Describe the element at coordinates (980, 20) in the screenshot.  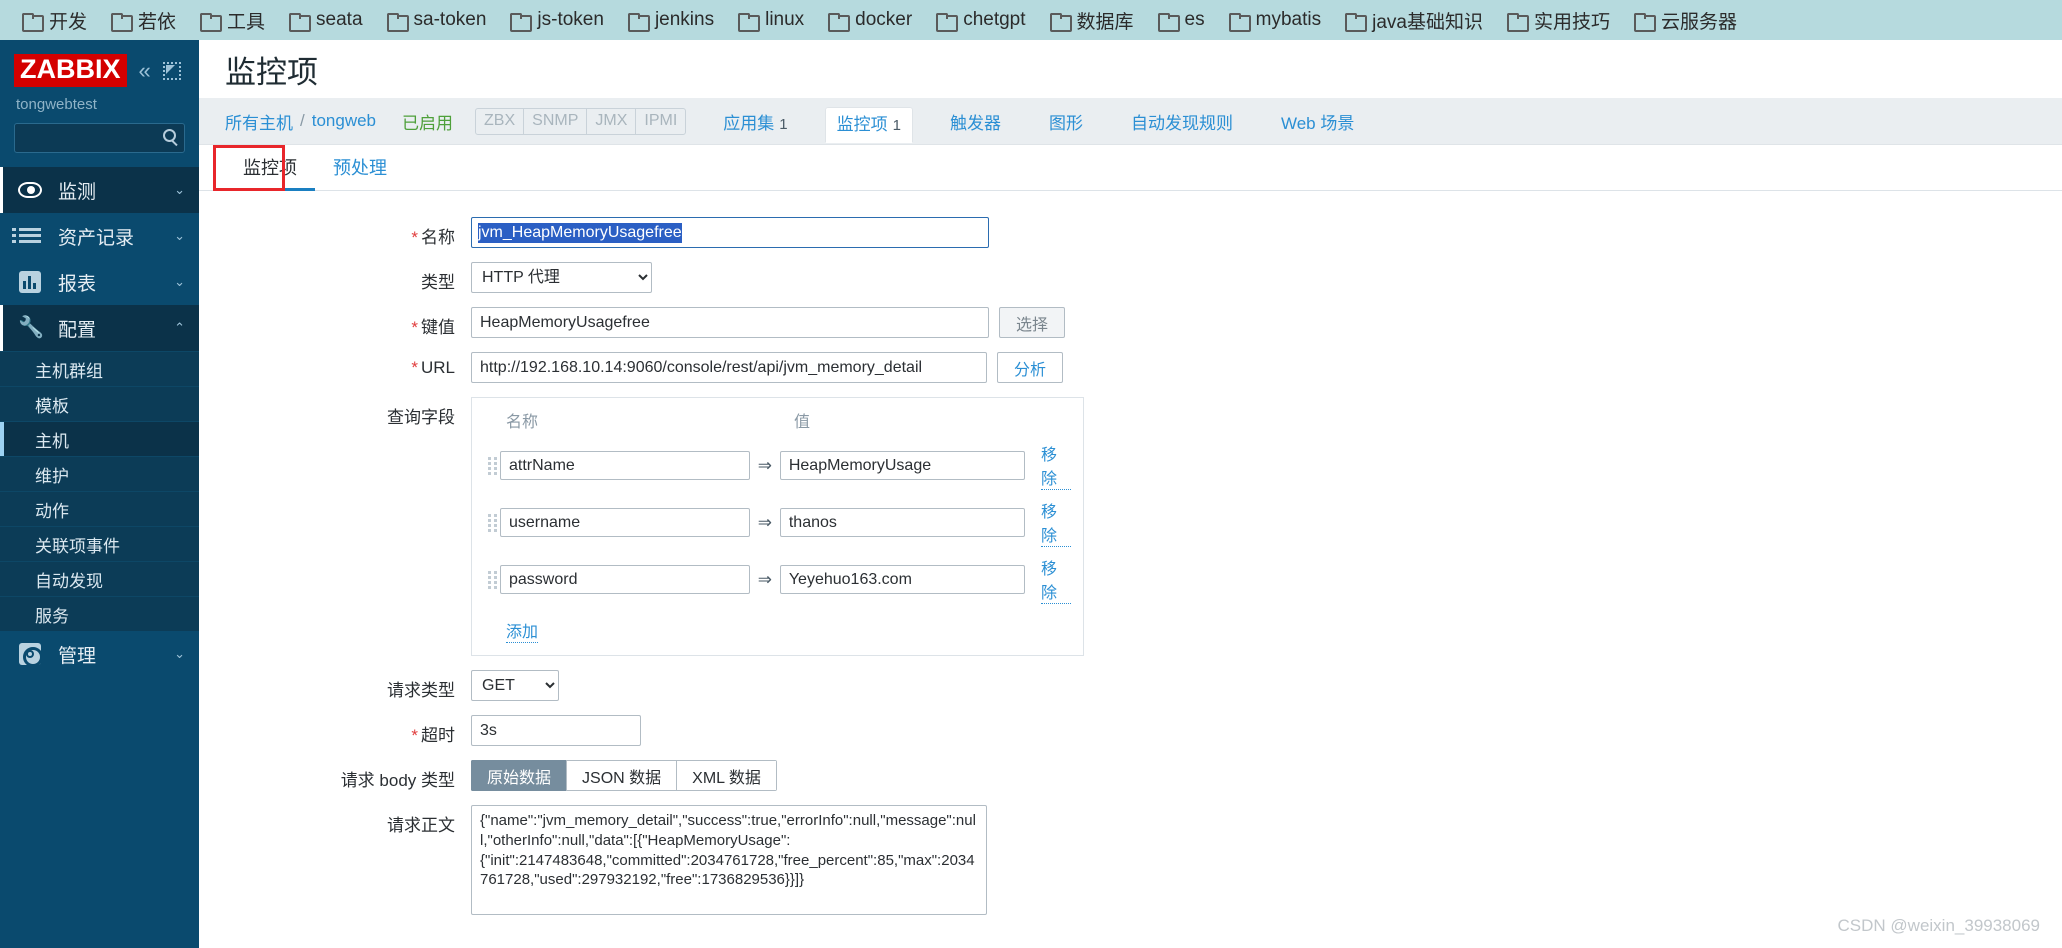
I see `bookmark-item: chetgpt` at that location.